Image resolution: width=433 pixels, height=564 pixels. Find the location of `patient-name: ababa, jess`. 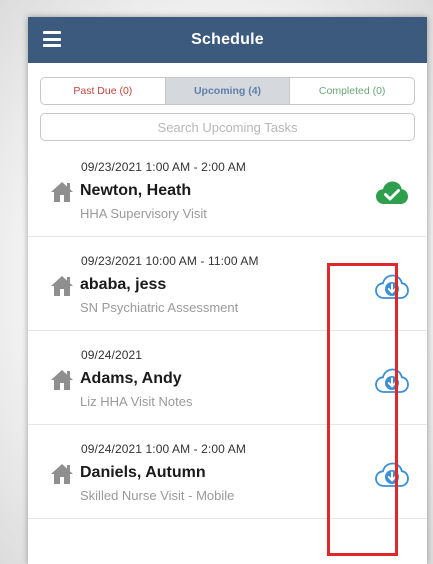

patient-name: ababa, jess is located at coordinates (123, 284).